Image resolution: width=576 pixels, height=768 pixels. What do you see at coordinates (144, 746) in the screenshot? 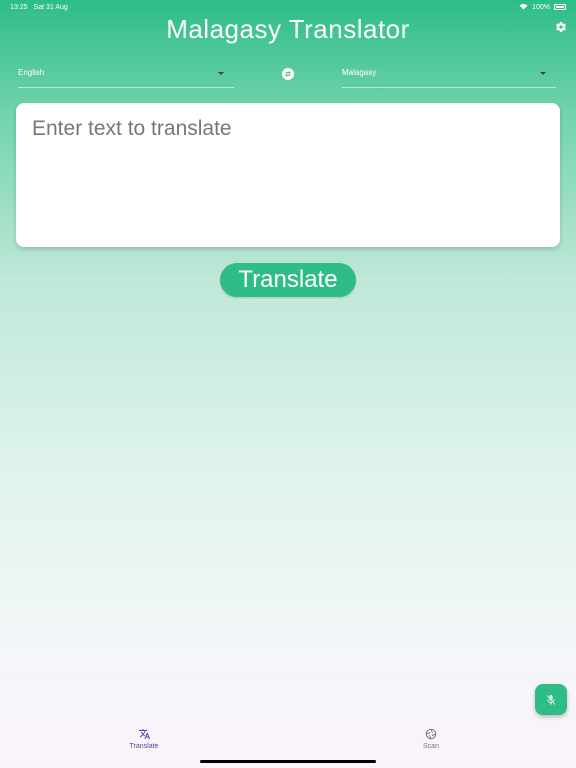
I see `nav-label-translate: Translate` at bounding box center [144, 746].